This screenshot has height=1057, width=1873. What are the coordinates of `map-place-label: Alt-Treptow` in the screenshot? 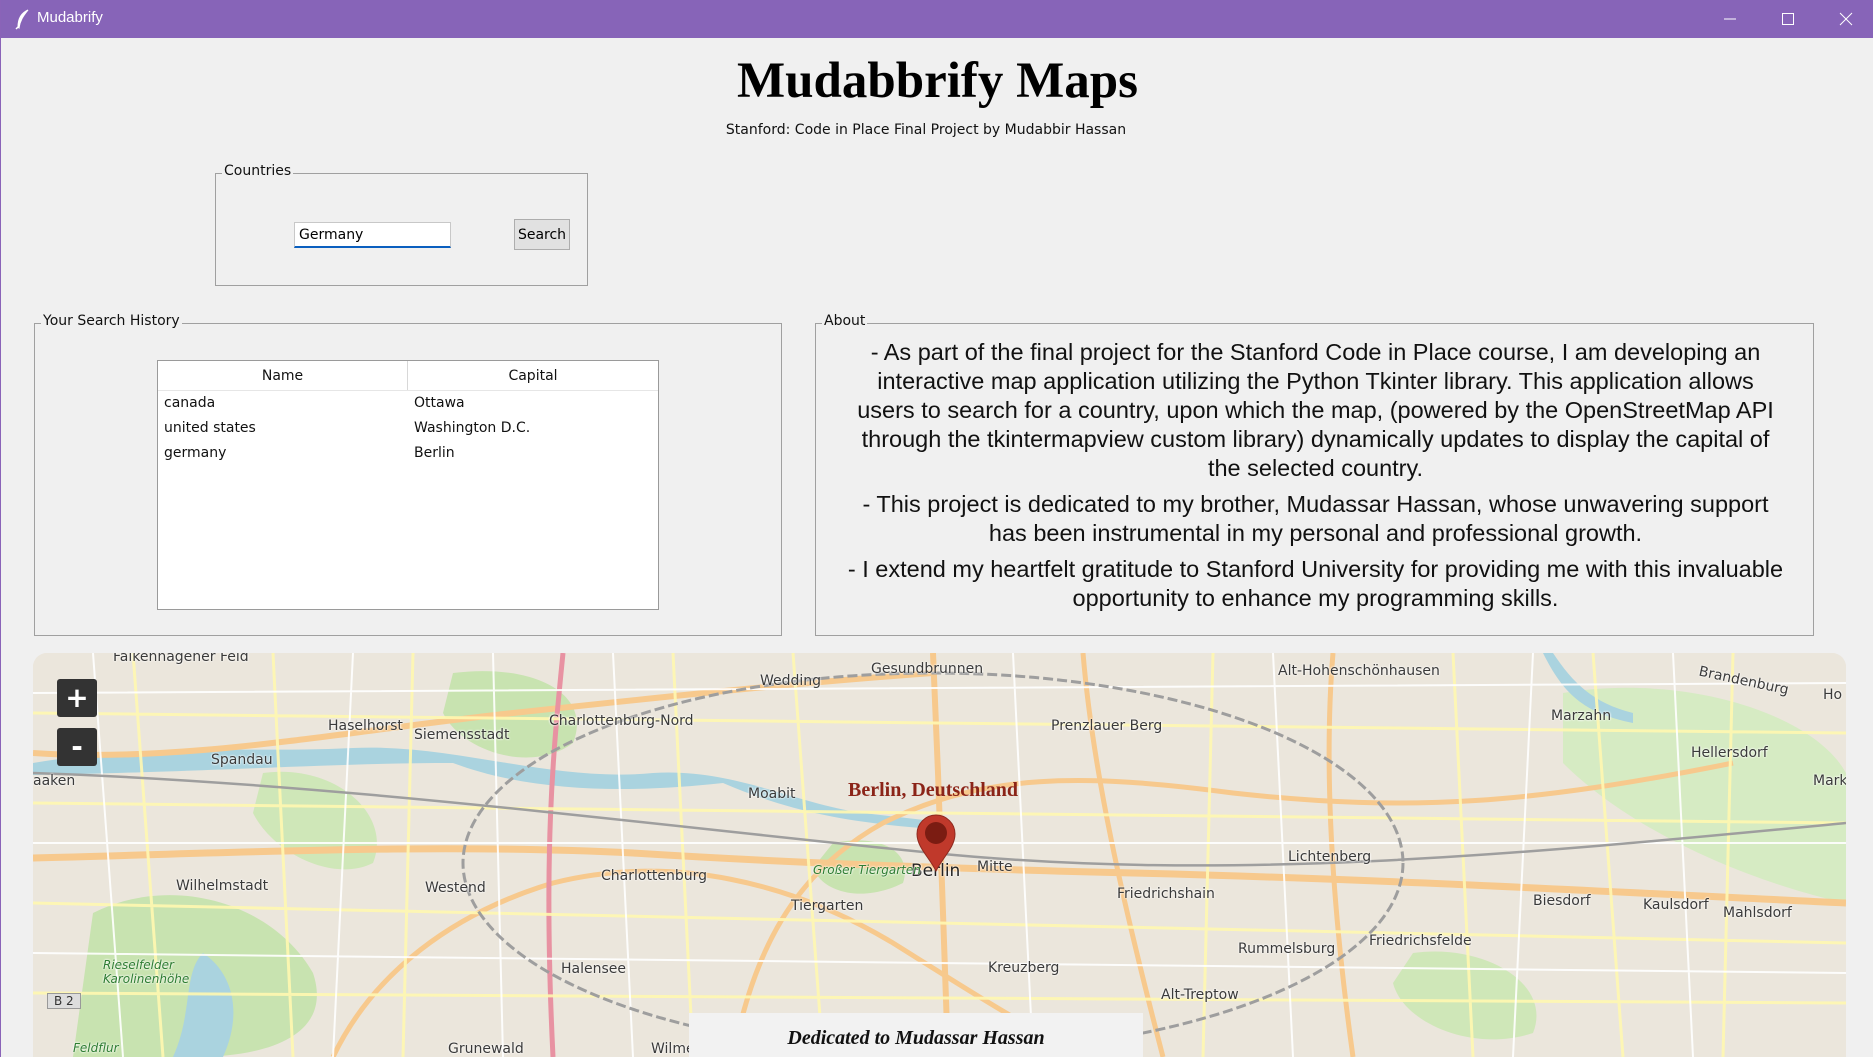 It's located at (1200, 995).